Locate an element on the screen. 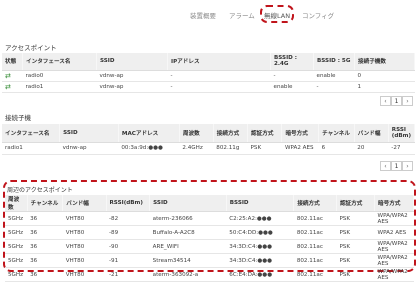 The image size is (420, 282). bssid-cell: 34:3D:C4:●●● is located at coordinates (260, 246).